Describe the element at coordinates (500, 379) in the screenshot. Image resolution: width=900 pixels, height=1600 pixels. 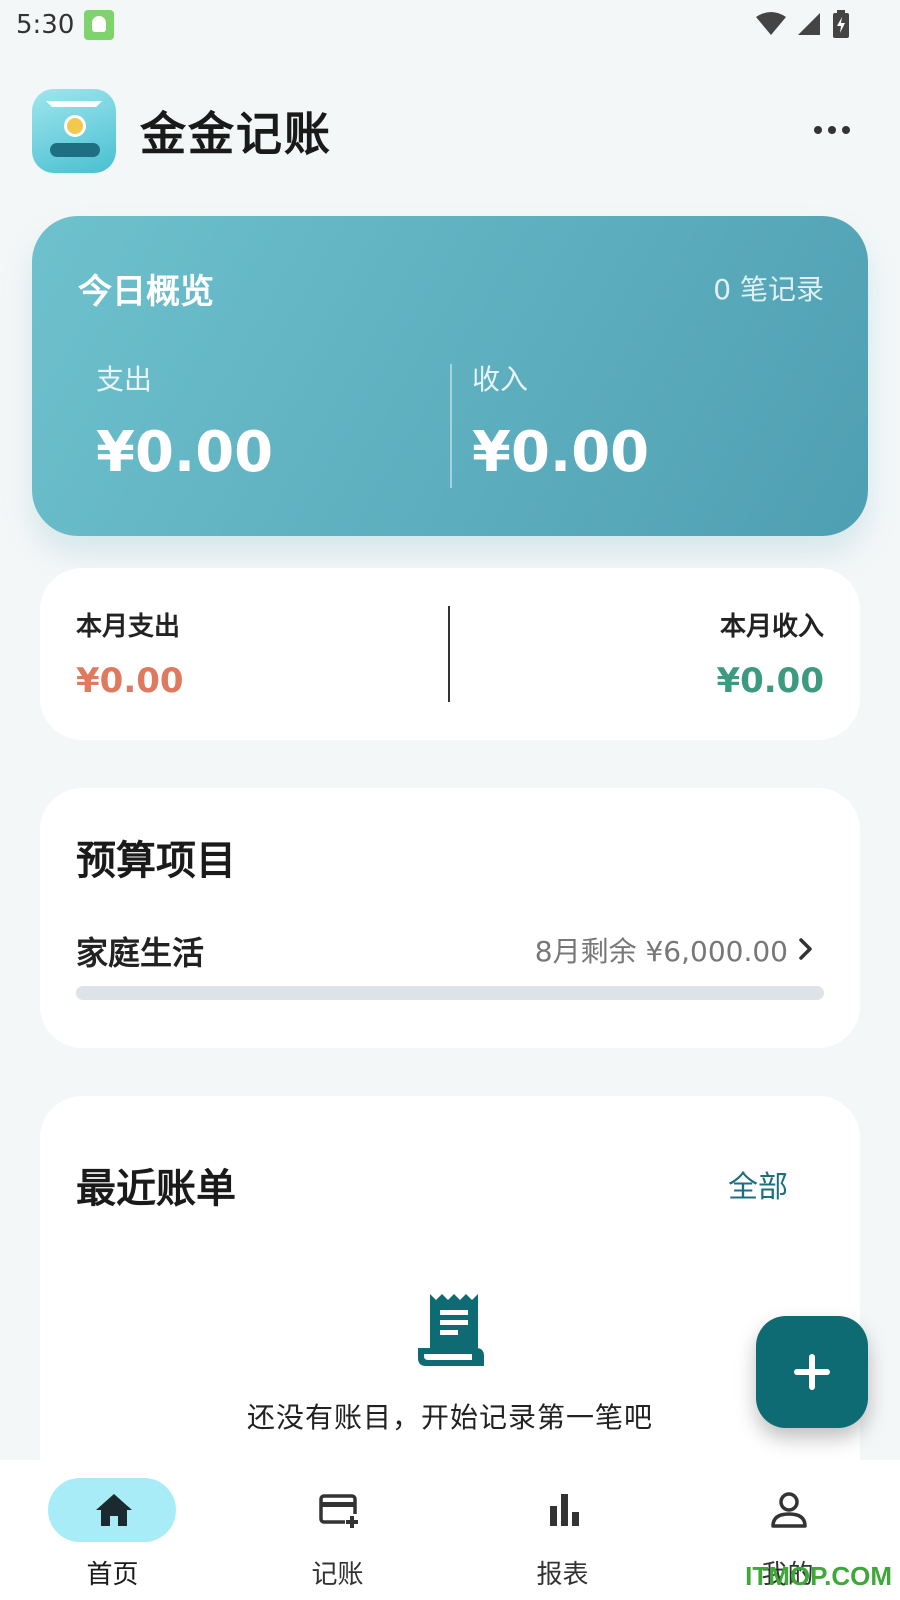
I see `today-income-label: 收入` at that location.